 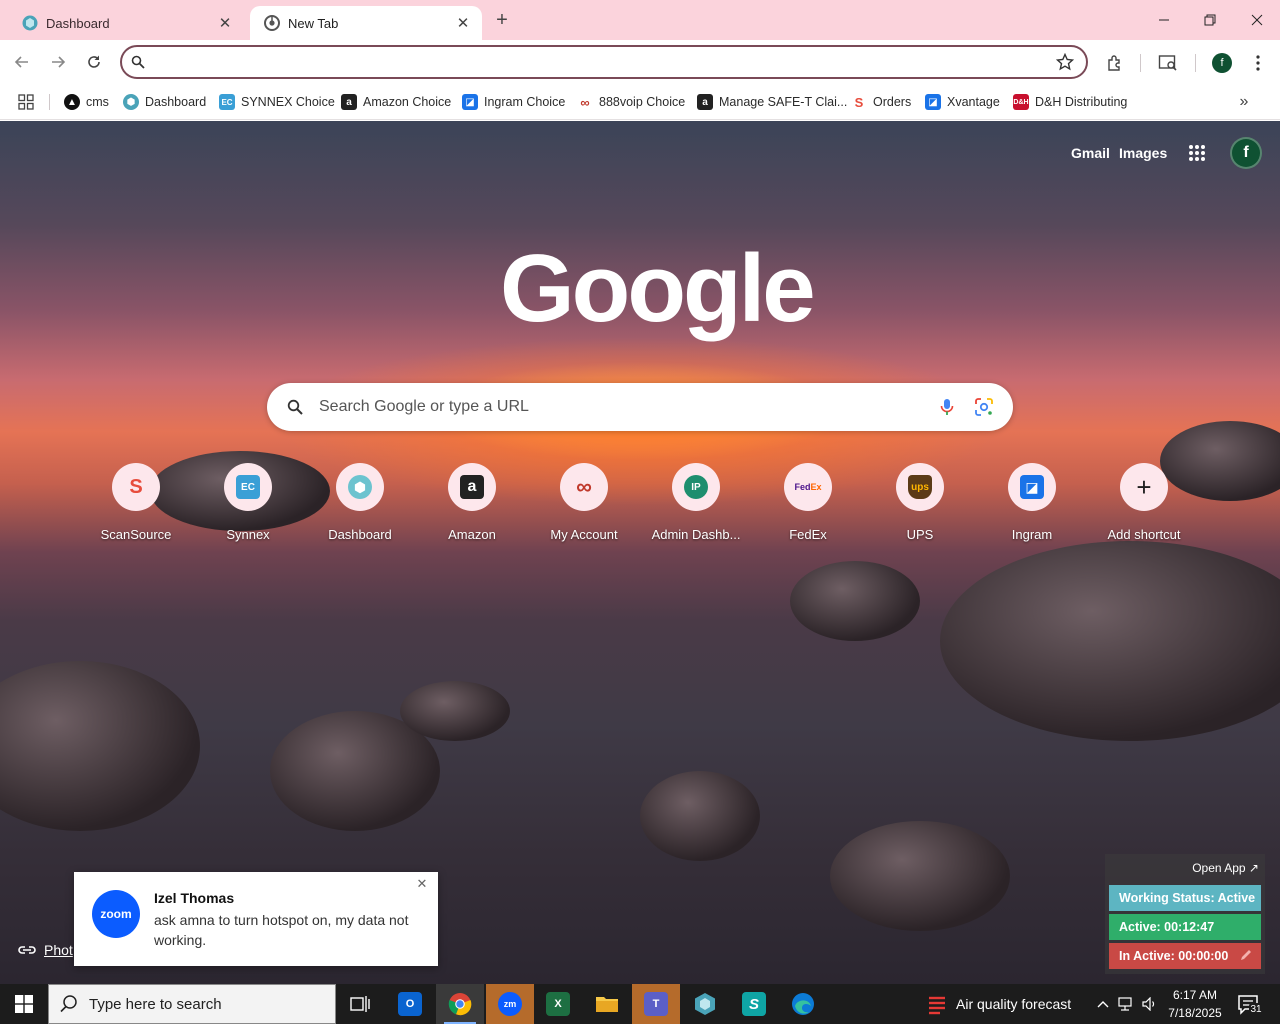 I want to click on bookmark-star-icon, so click(x=1065, y=62).